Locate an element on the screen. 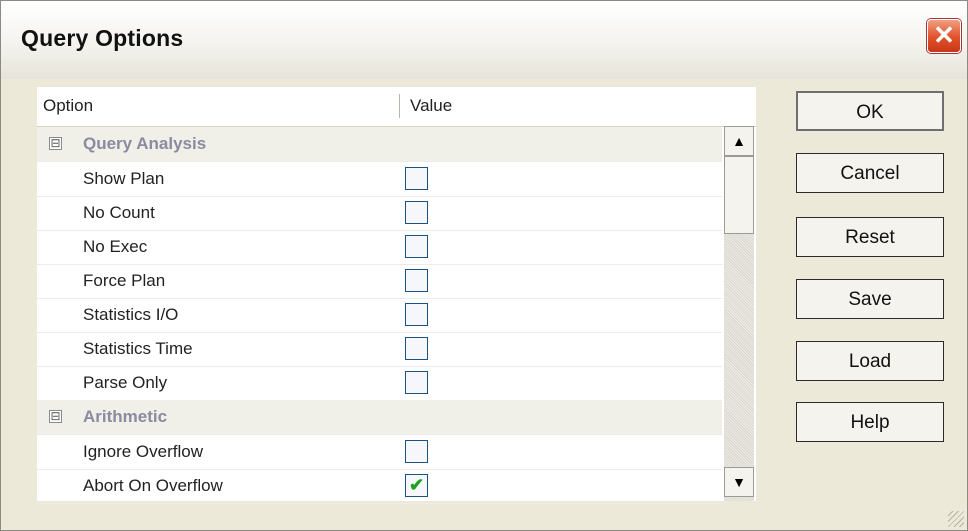 This screenshot has width=968, height=531. cancel-button: Cancel is located at coordinates (870, 173).